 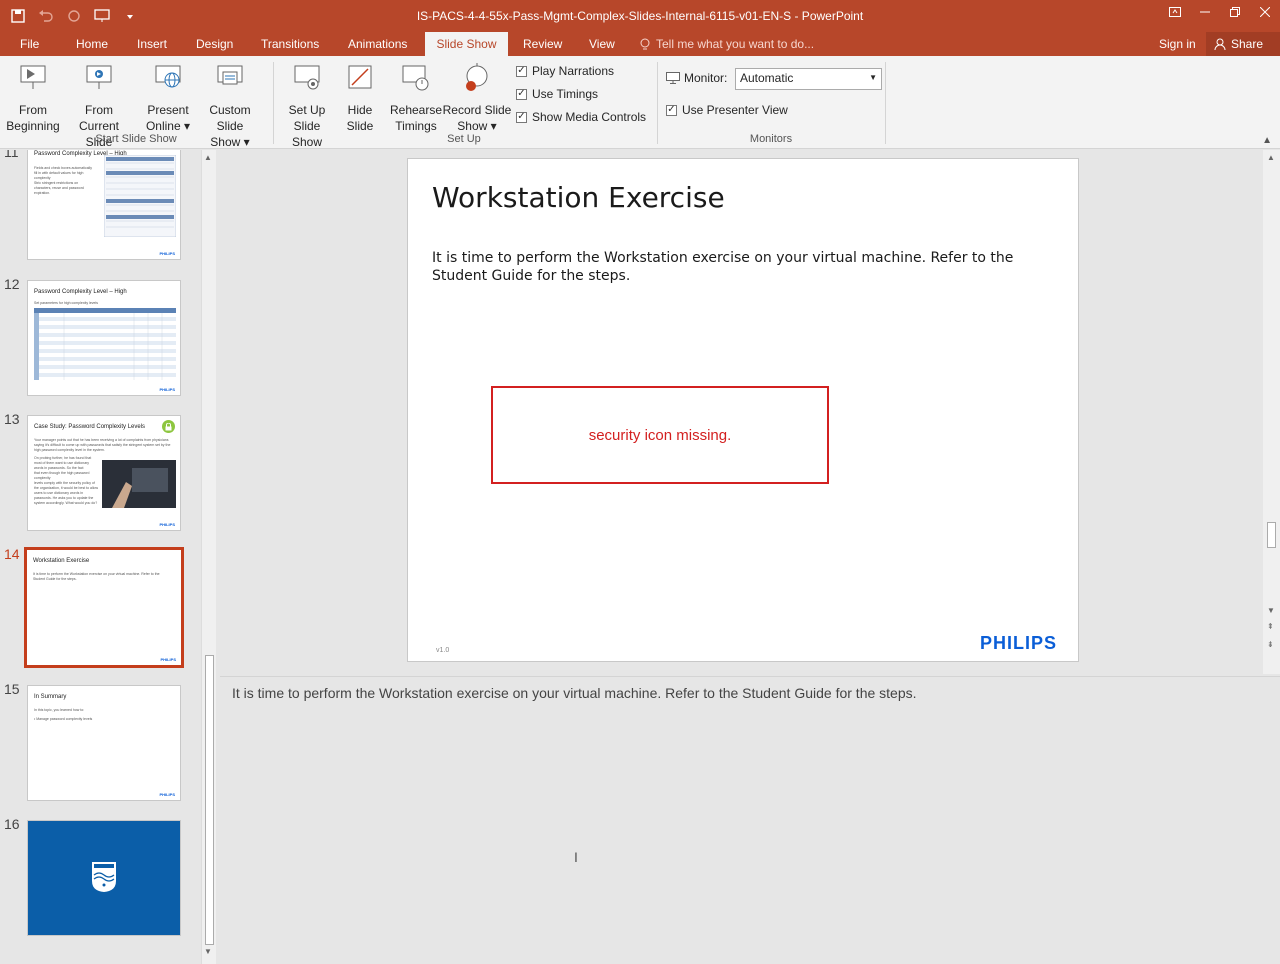 What do you see at coordinates (706, 78) in the screenshot?
I see `monitor-label: Monitor:` at bounding box center [706, 78].